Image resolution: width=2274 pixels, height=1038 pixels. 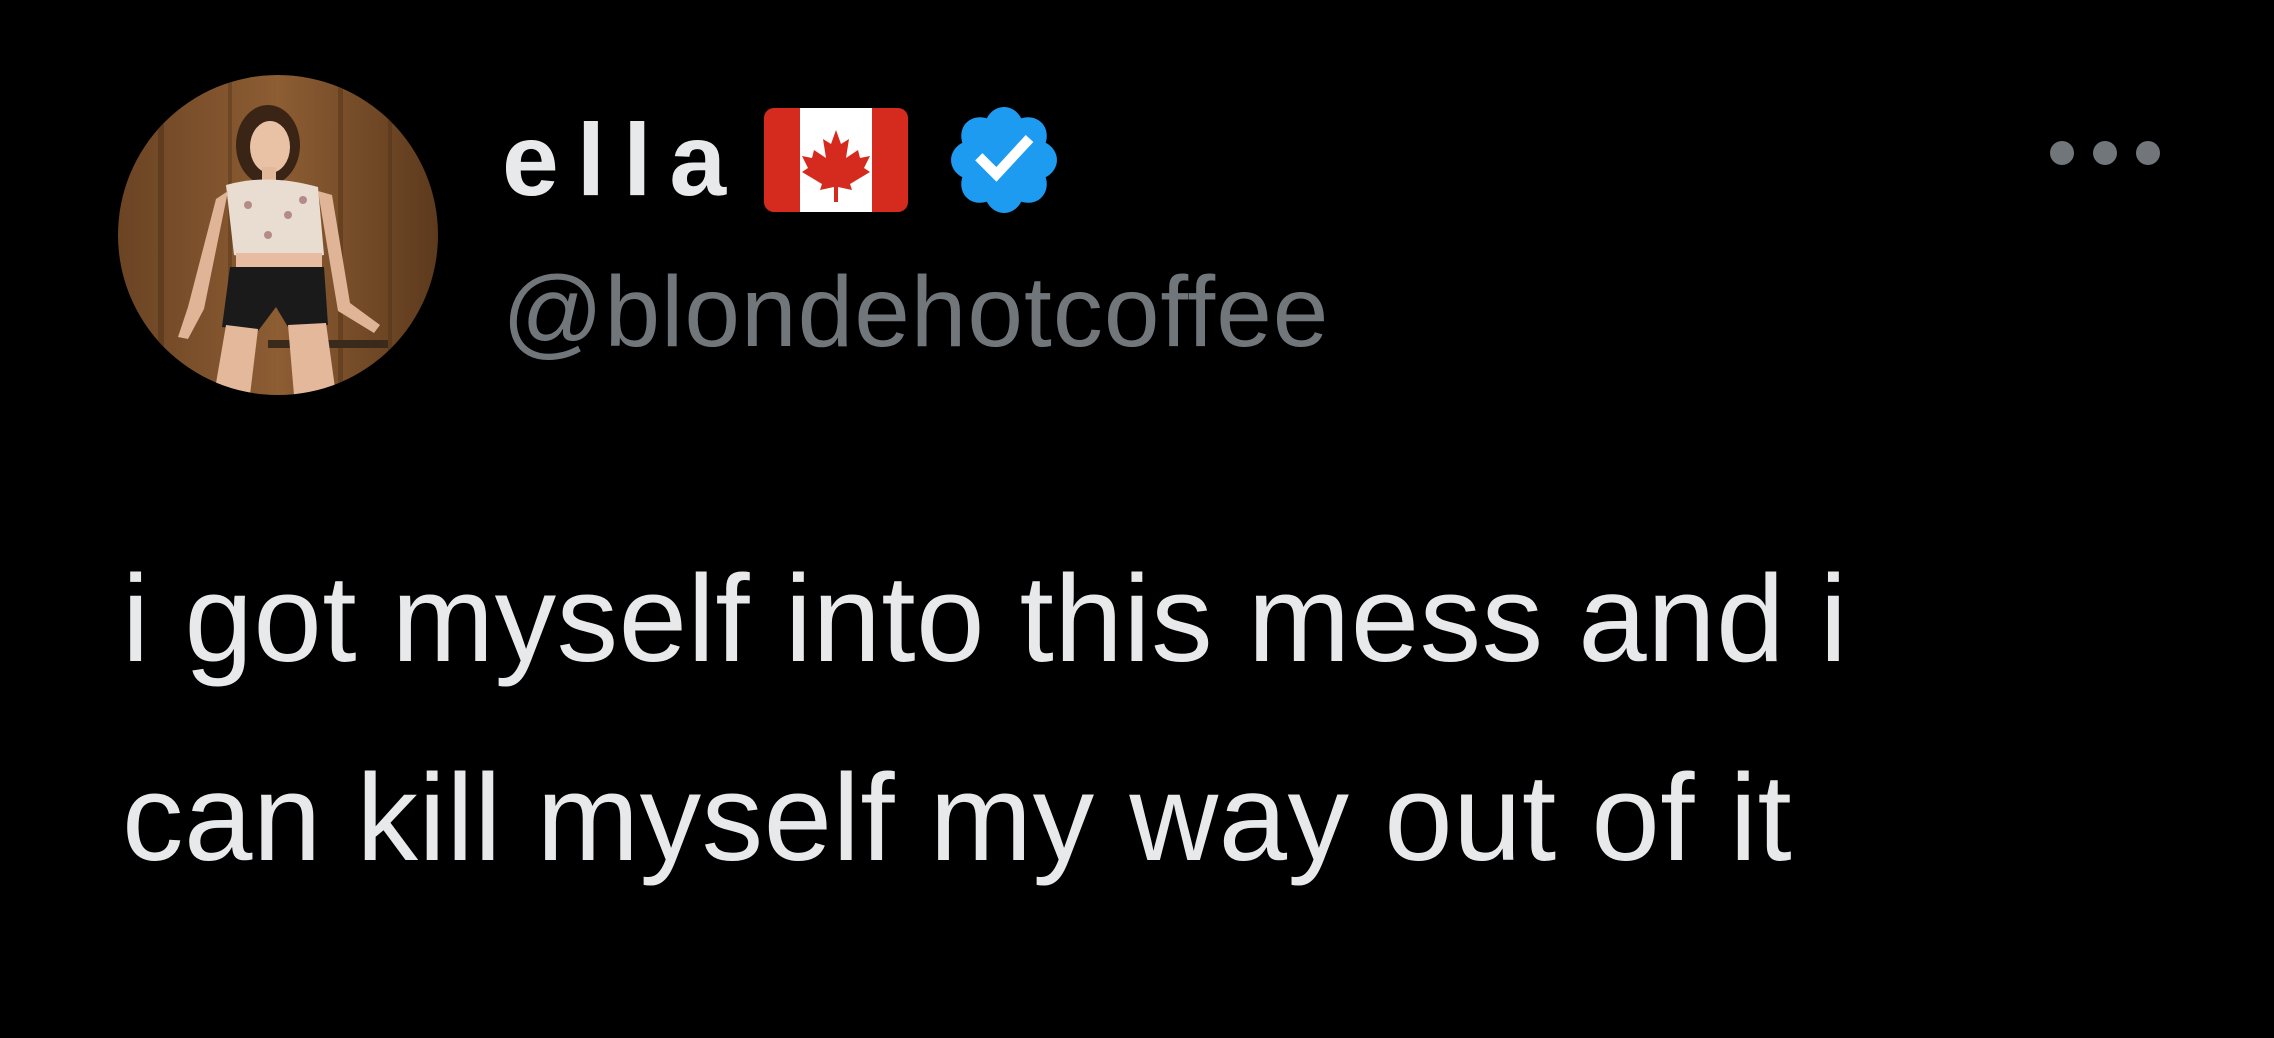 I want to click on author-name-row: ella, so click(x=784, y=160).